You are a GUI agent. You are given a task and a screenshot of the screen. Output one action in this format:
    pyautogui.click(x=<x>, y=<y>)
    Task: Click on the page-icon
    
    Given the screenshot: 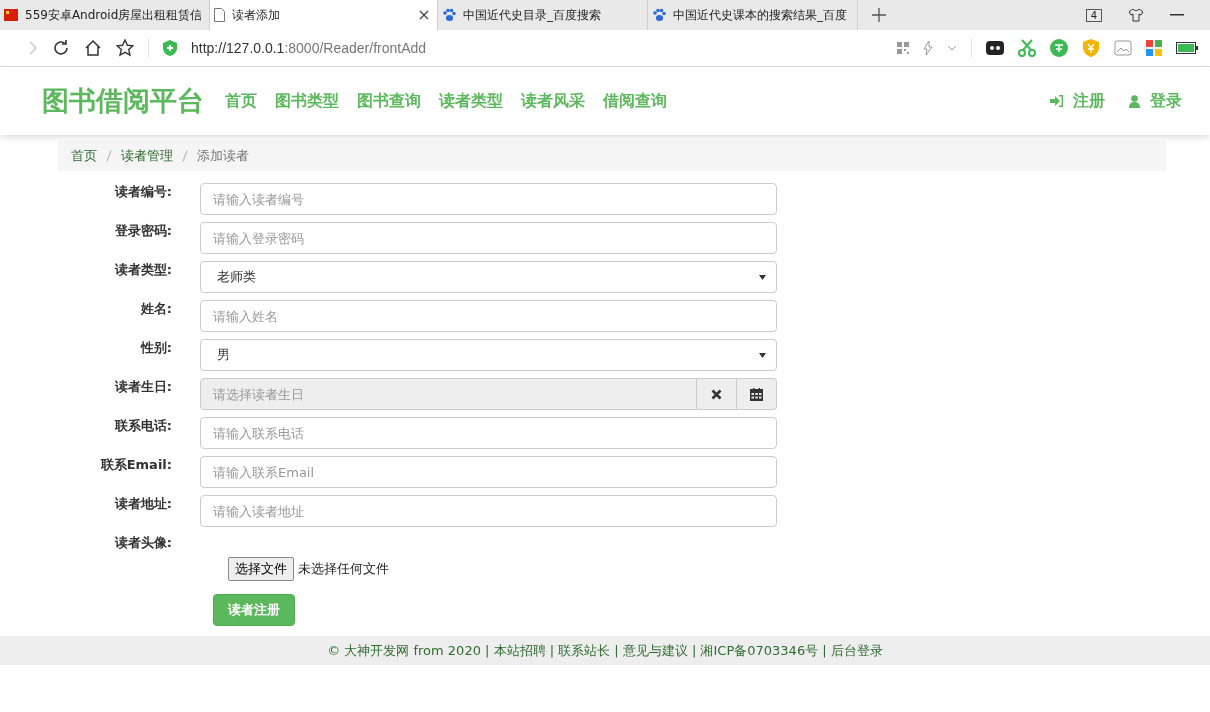 What is the action you would take?
    pyautogui.click(x=219, y=15)
    